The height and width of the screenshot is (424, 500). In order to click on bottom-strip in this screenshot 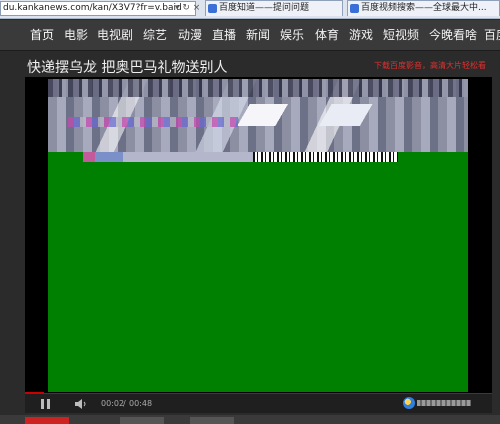, I will do `click(250, 419)`.